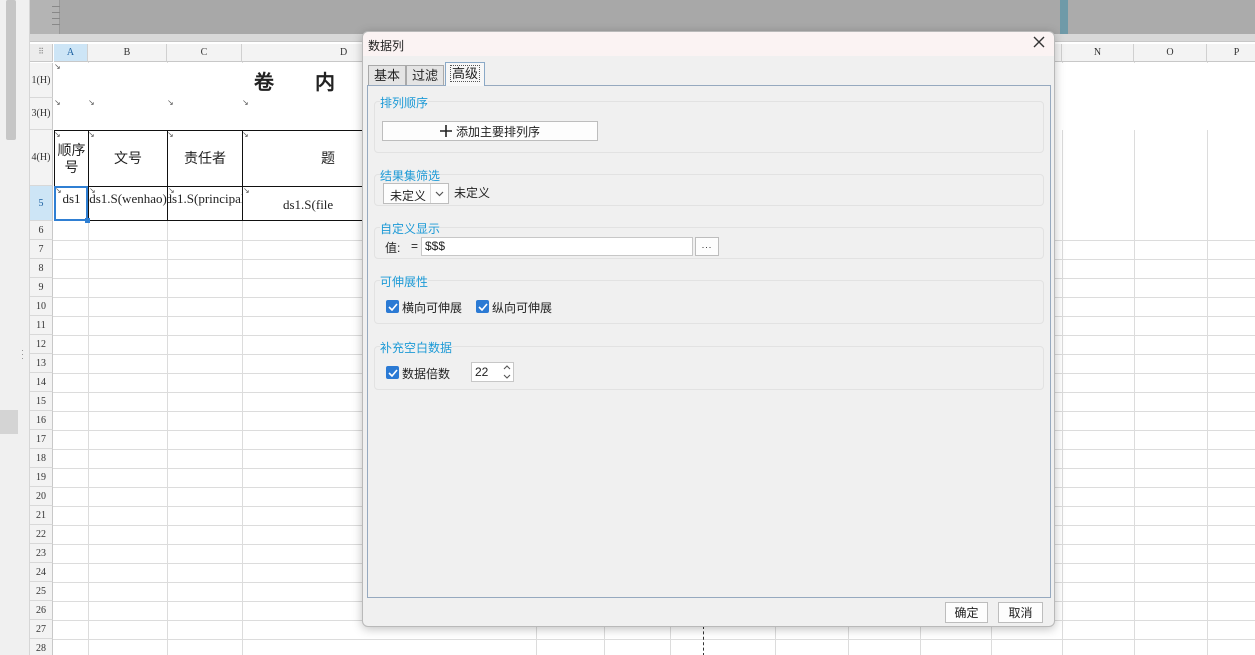 The width and height of the screenshot is (1255, 655). Describe the element at coordinates (41, 572) in the screenshot. I see `row-header: 24` at that location.